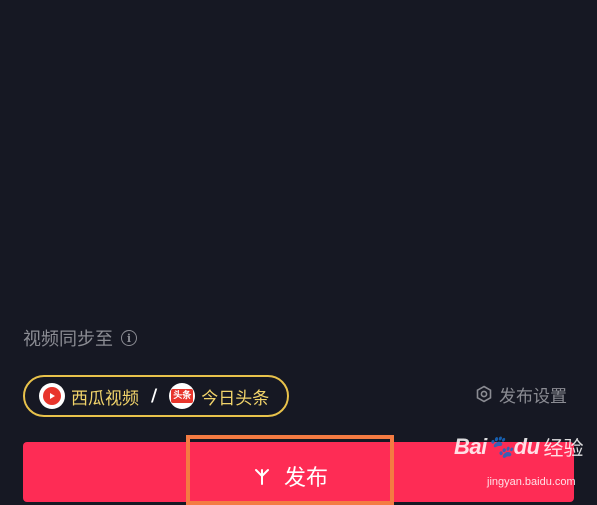 Image resolution: width=597 pixels, height=505 pixels. What do you see at coordinates (497, 446) in the screenshot?
I see `baidu-logo: Bai🐾du` at bounding box center [497, 446].